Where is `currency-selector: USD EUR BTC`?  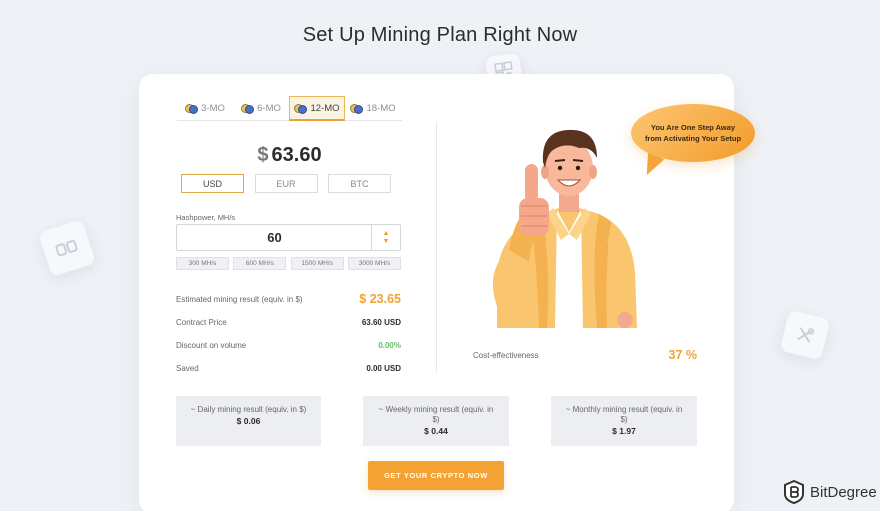 currency-selector: USD EUR BTC is located at coordinates (286, 183).